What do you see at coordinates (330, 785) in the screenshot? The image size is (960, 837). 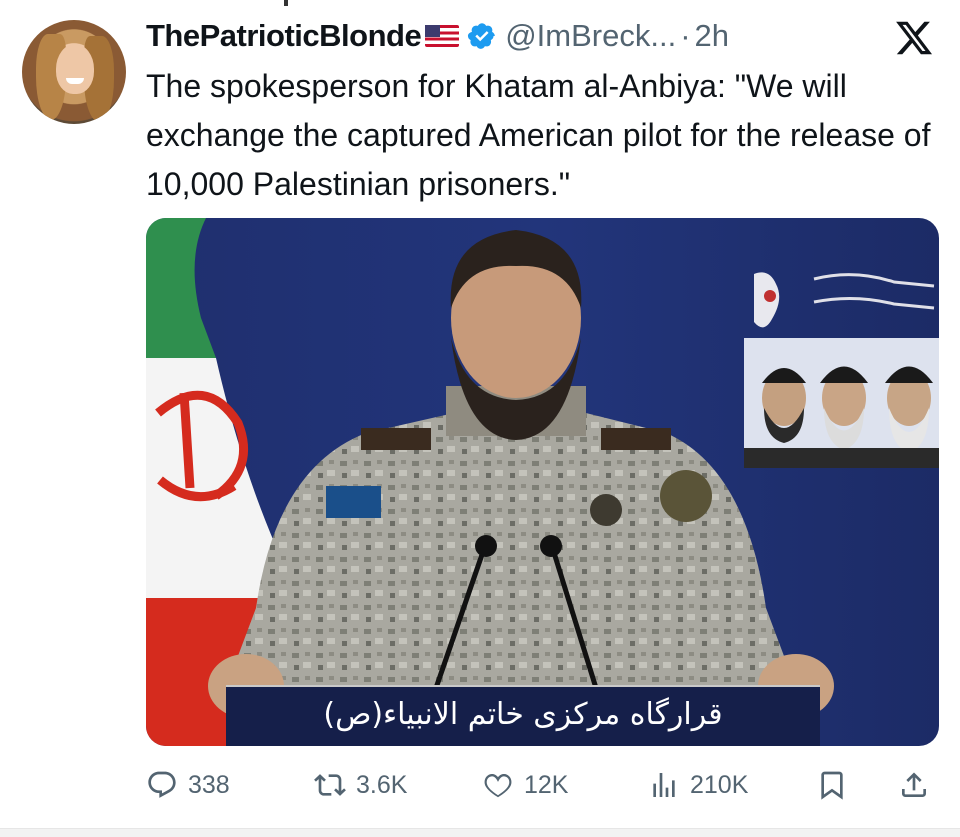 I see `repost-icon` at bounding box center [330, 785].